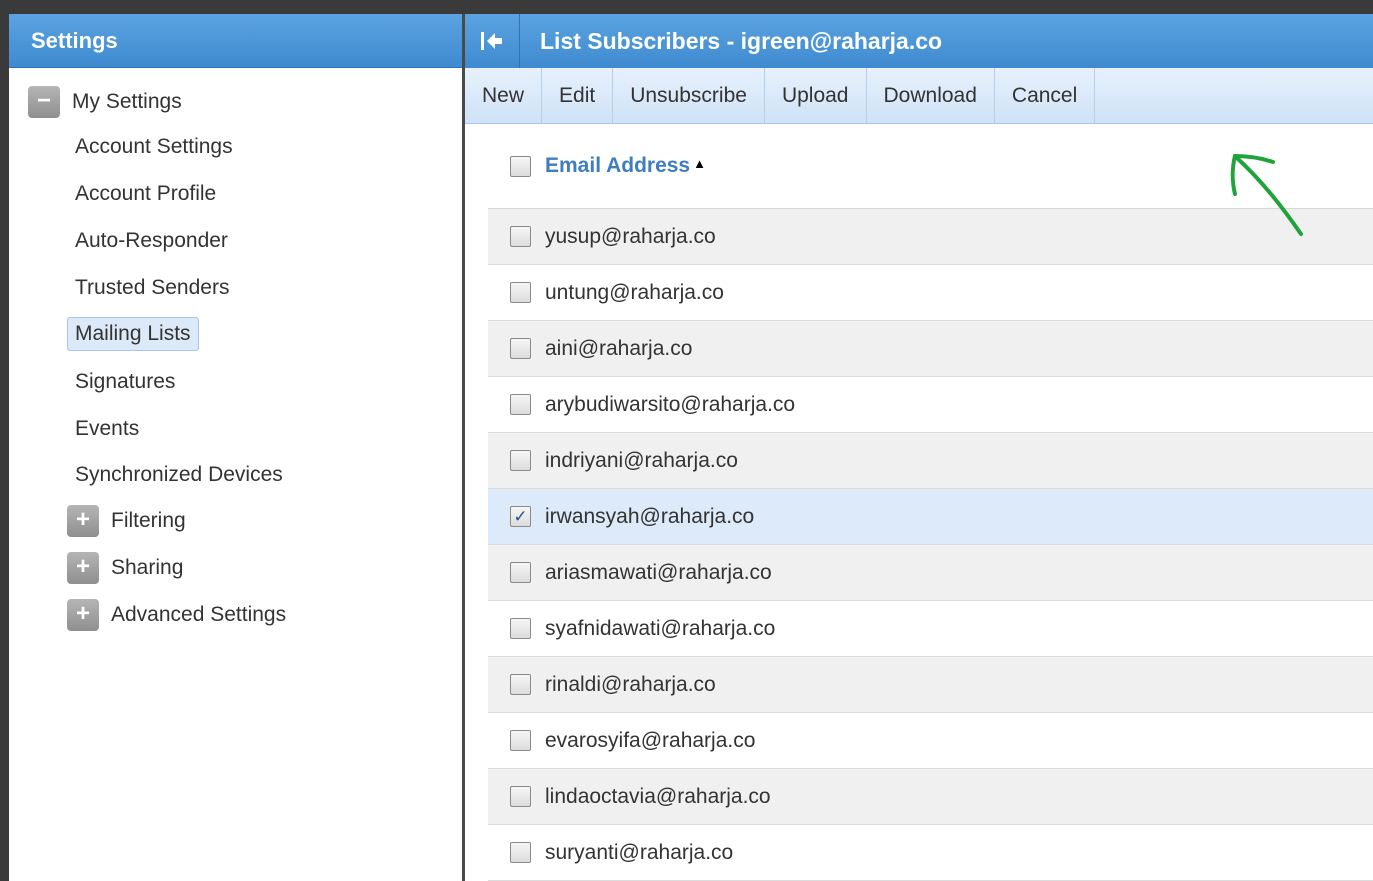 The height and width of the screenshot is (881, 1373). I want to click on tree-group-sharing: + Sharing, so click(125, 568).